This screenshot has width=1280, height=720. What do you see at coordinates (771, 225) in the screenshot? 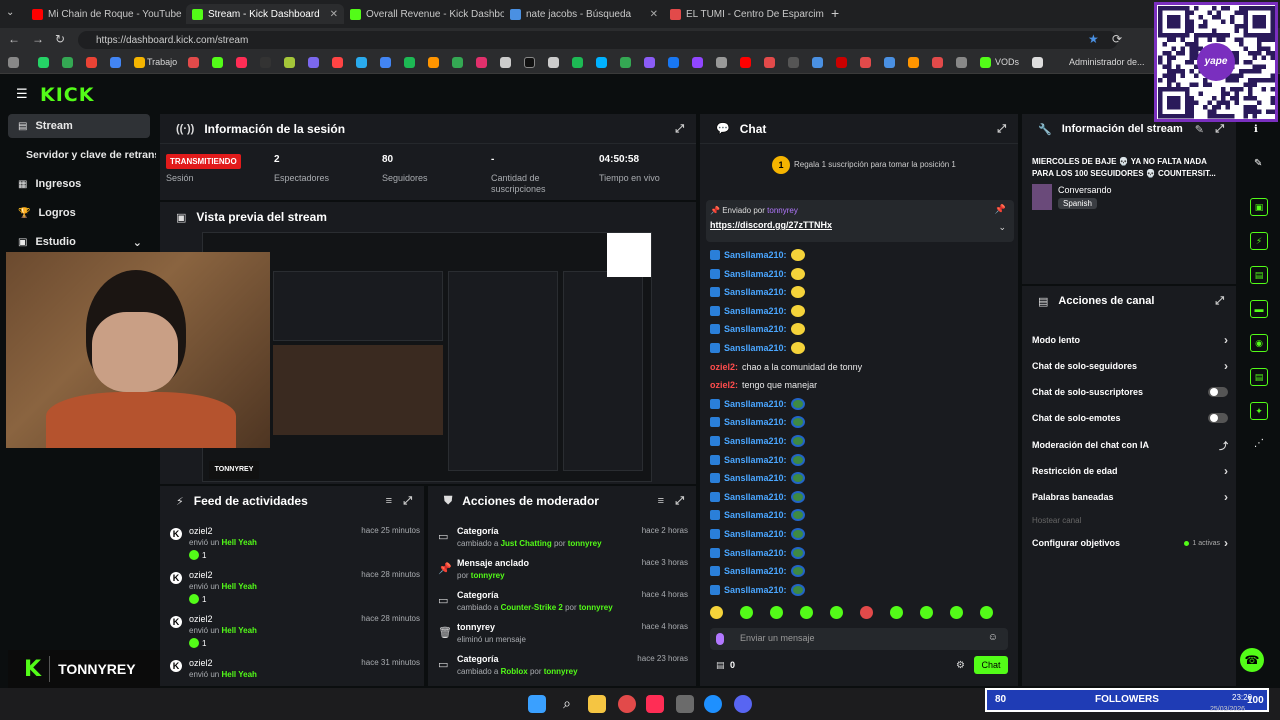
I see `pinned-link: https://discord.gg/27zTTNHx` at bounding box center [771, 225].